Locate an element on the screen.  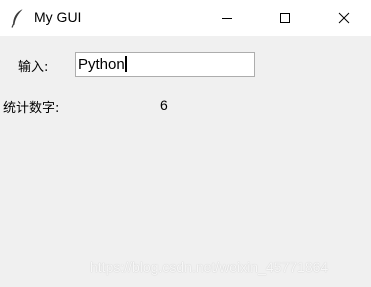
entry-text: Python is located at coordinates (101, 64).